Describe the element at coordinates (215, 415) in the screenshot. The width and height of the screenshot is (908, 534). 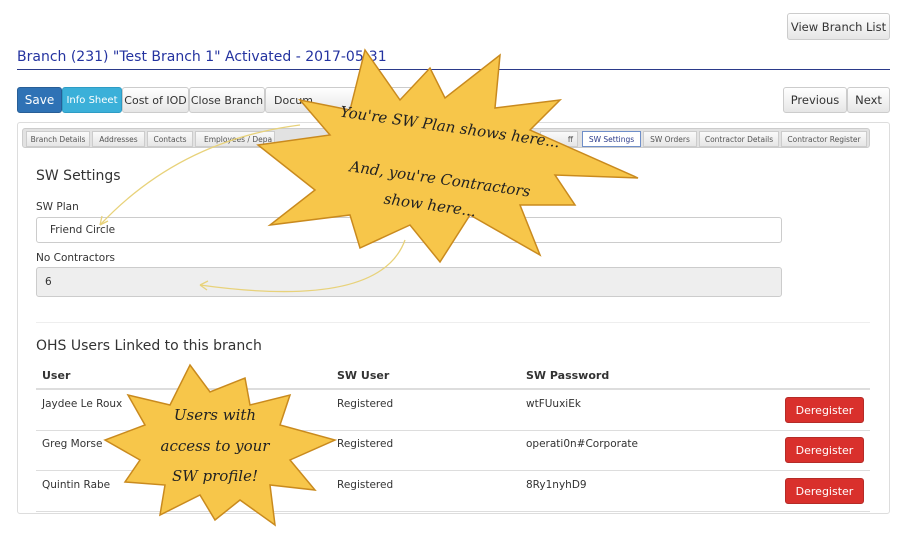
I see `callout-users-text-1: Users with` at that location.